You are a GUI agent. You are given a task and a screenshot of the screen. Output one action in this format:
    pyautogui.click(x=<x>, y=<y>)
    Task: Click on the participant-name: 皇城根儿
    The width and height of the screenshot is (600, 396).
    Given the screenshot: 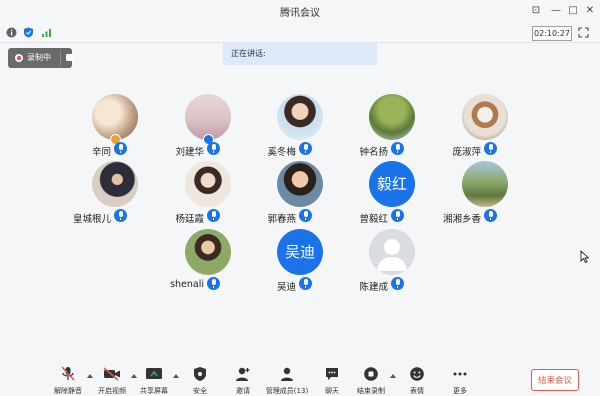 What is the action you would take?
    pyautogui.click(x=91, y=219)
    